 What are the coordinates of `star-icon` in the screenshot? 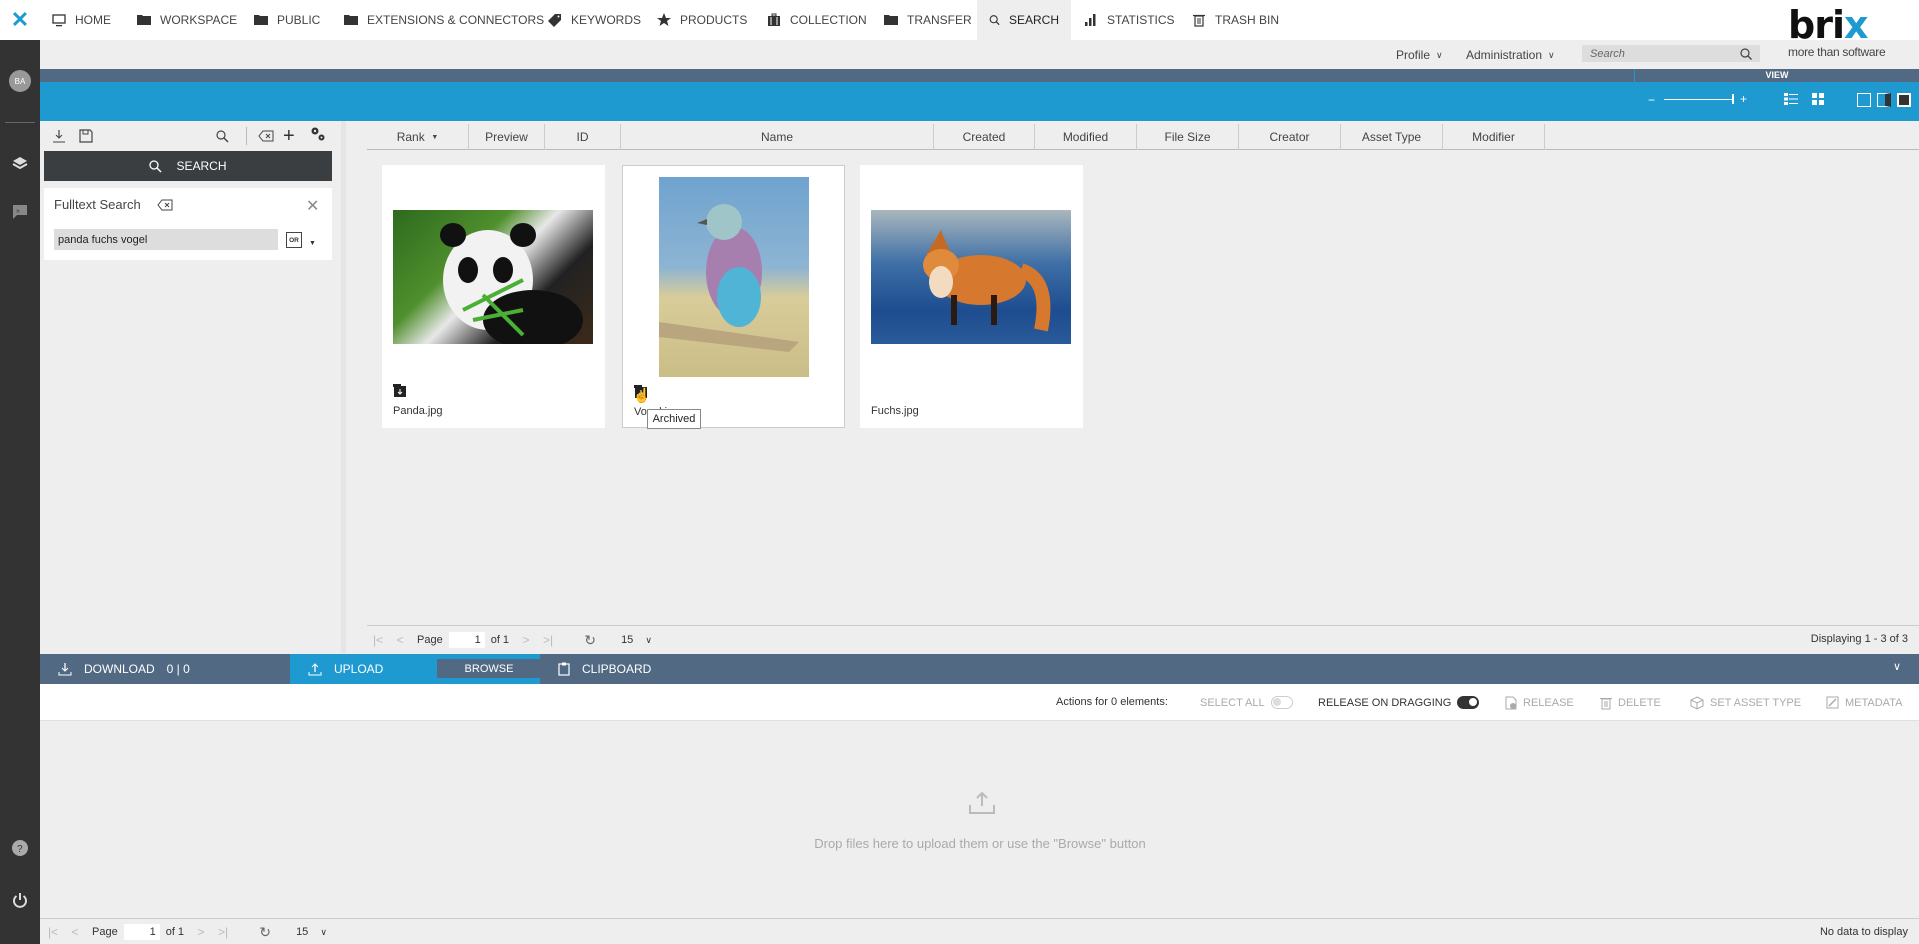 It's located at (664, 19).